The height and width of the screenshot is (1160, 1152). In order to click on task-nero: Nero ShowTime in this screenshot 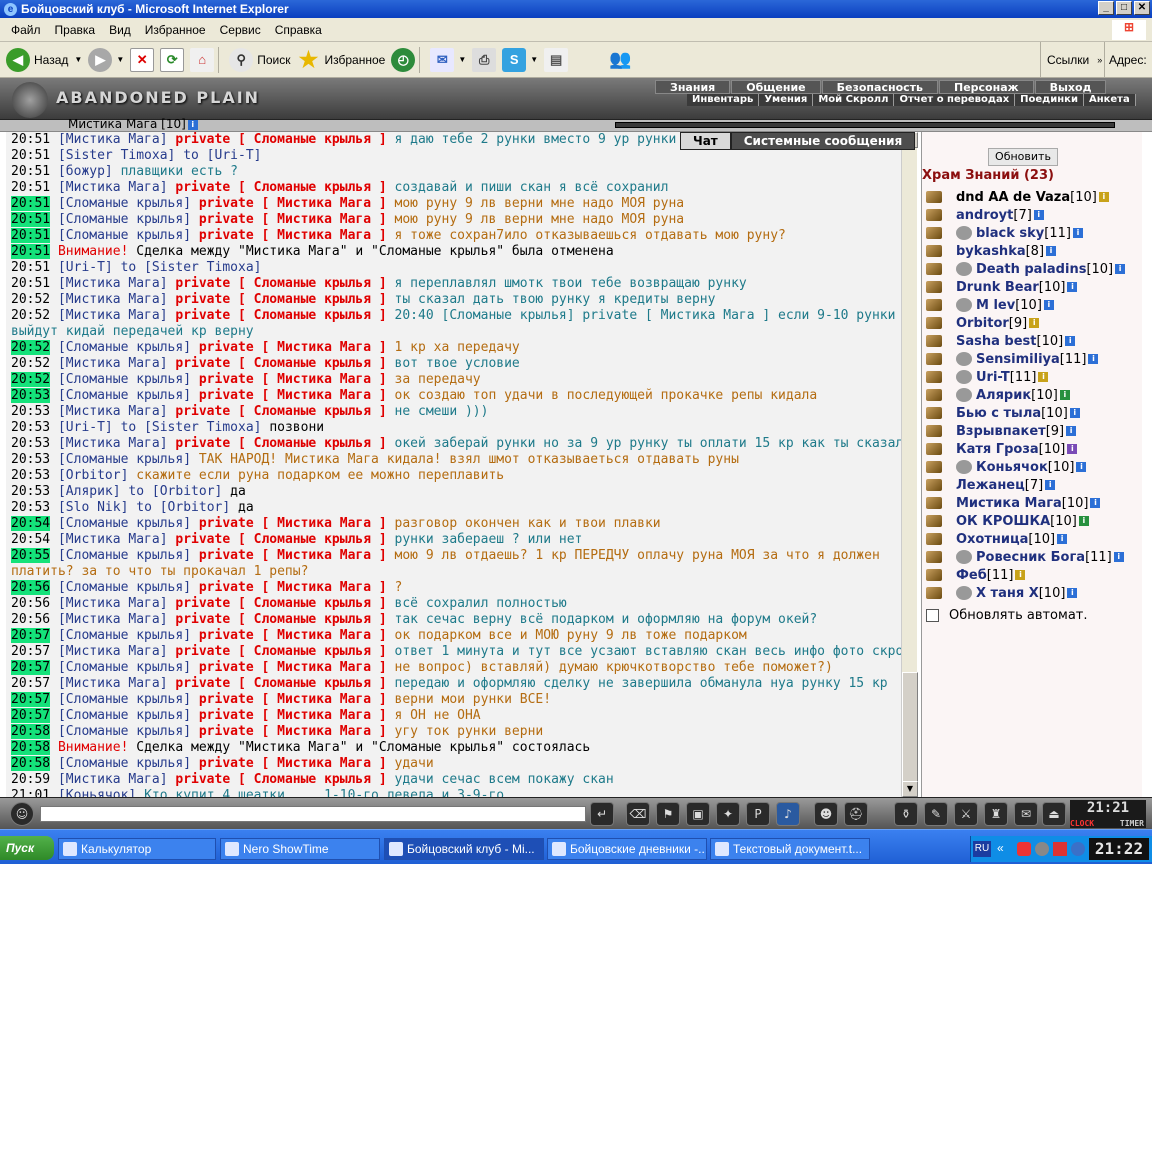, I will do `click(300, 849)`.